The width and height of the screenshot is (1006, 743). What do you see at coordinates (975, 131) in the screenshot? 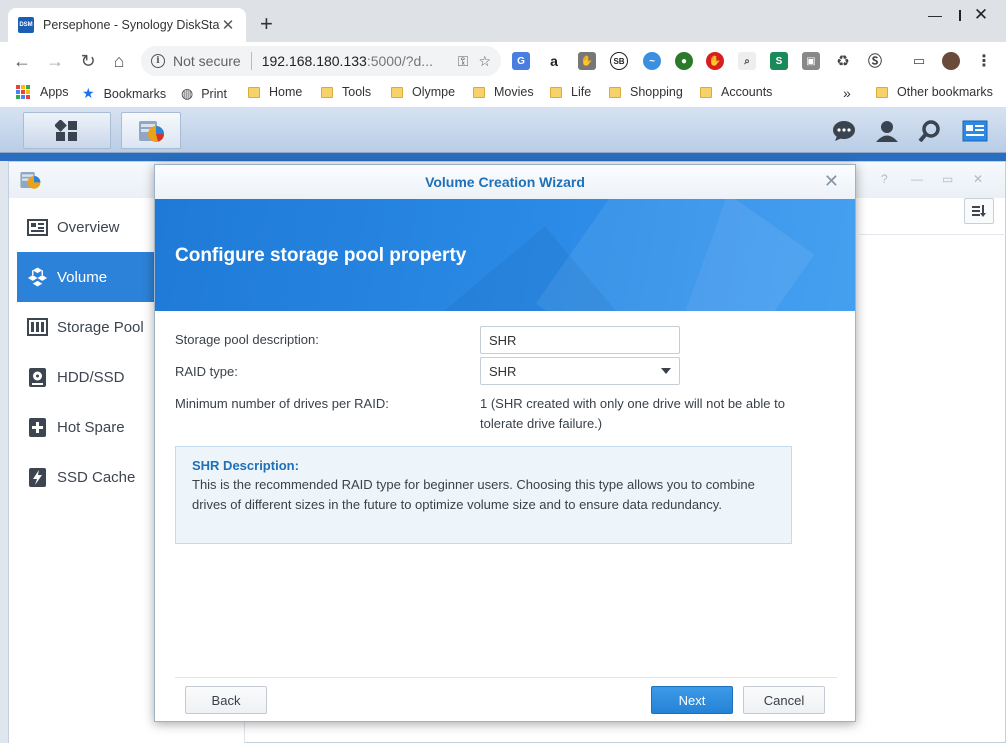
I see `widgets-icon` at bounding box center [975, 131].